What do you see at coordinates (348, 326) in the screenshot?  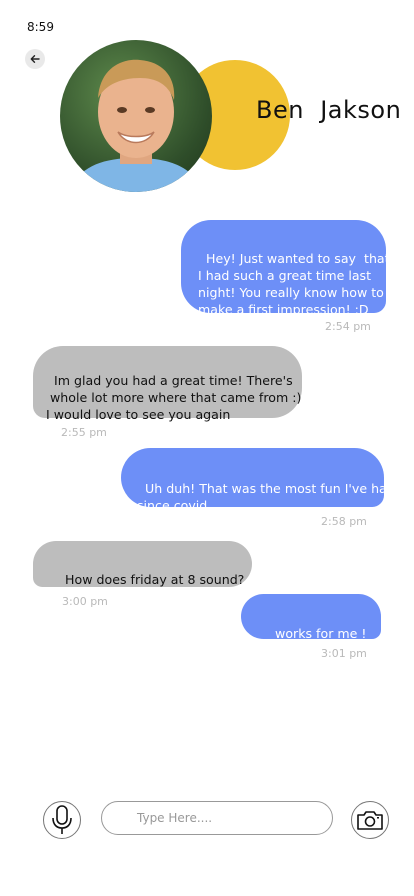 I see `message-timestamp: 2:54 pm` at bounding box center [348, 326].